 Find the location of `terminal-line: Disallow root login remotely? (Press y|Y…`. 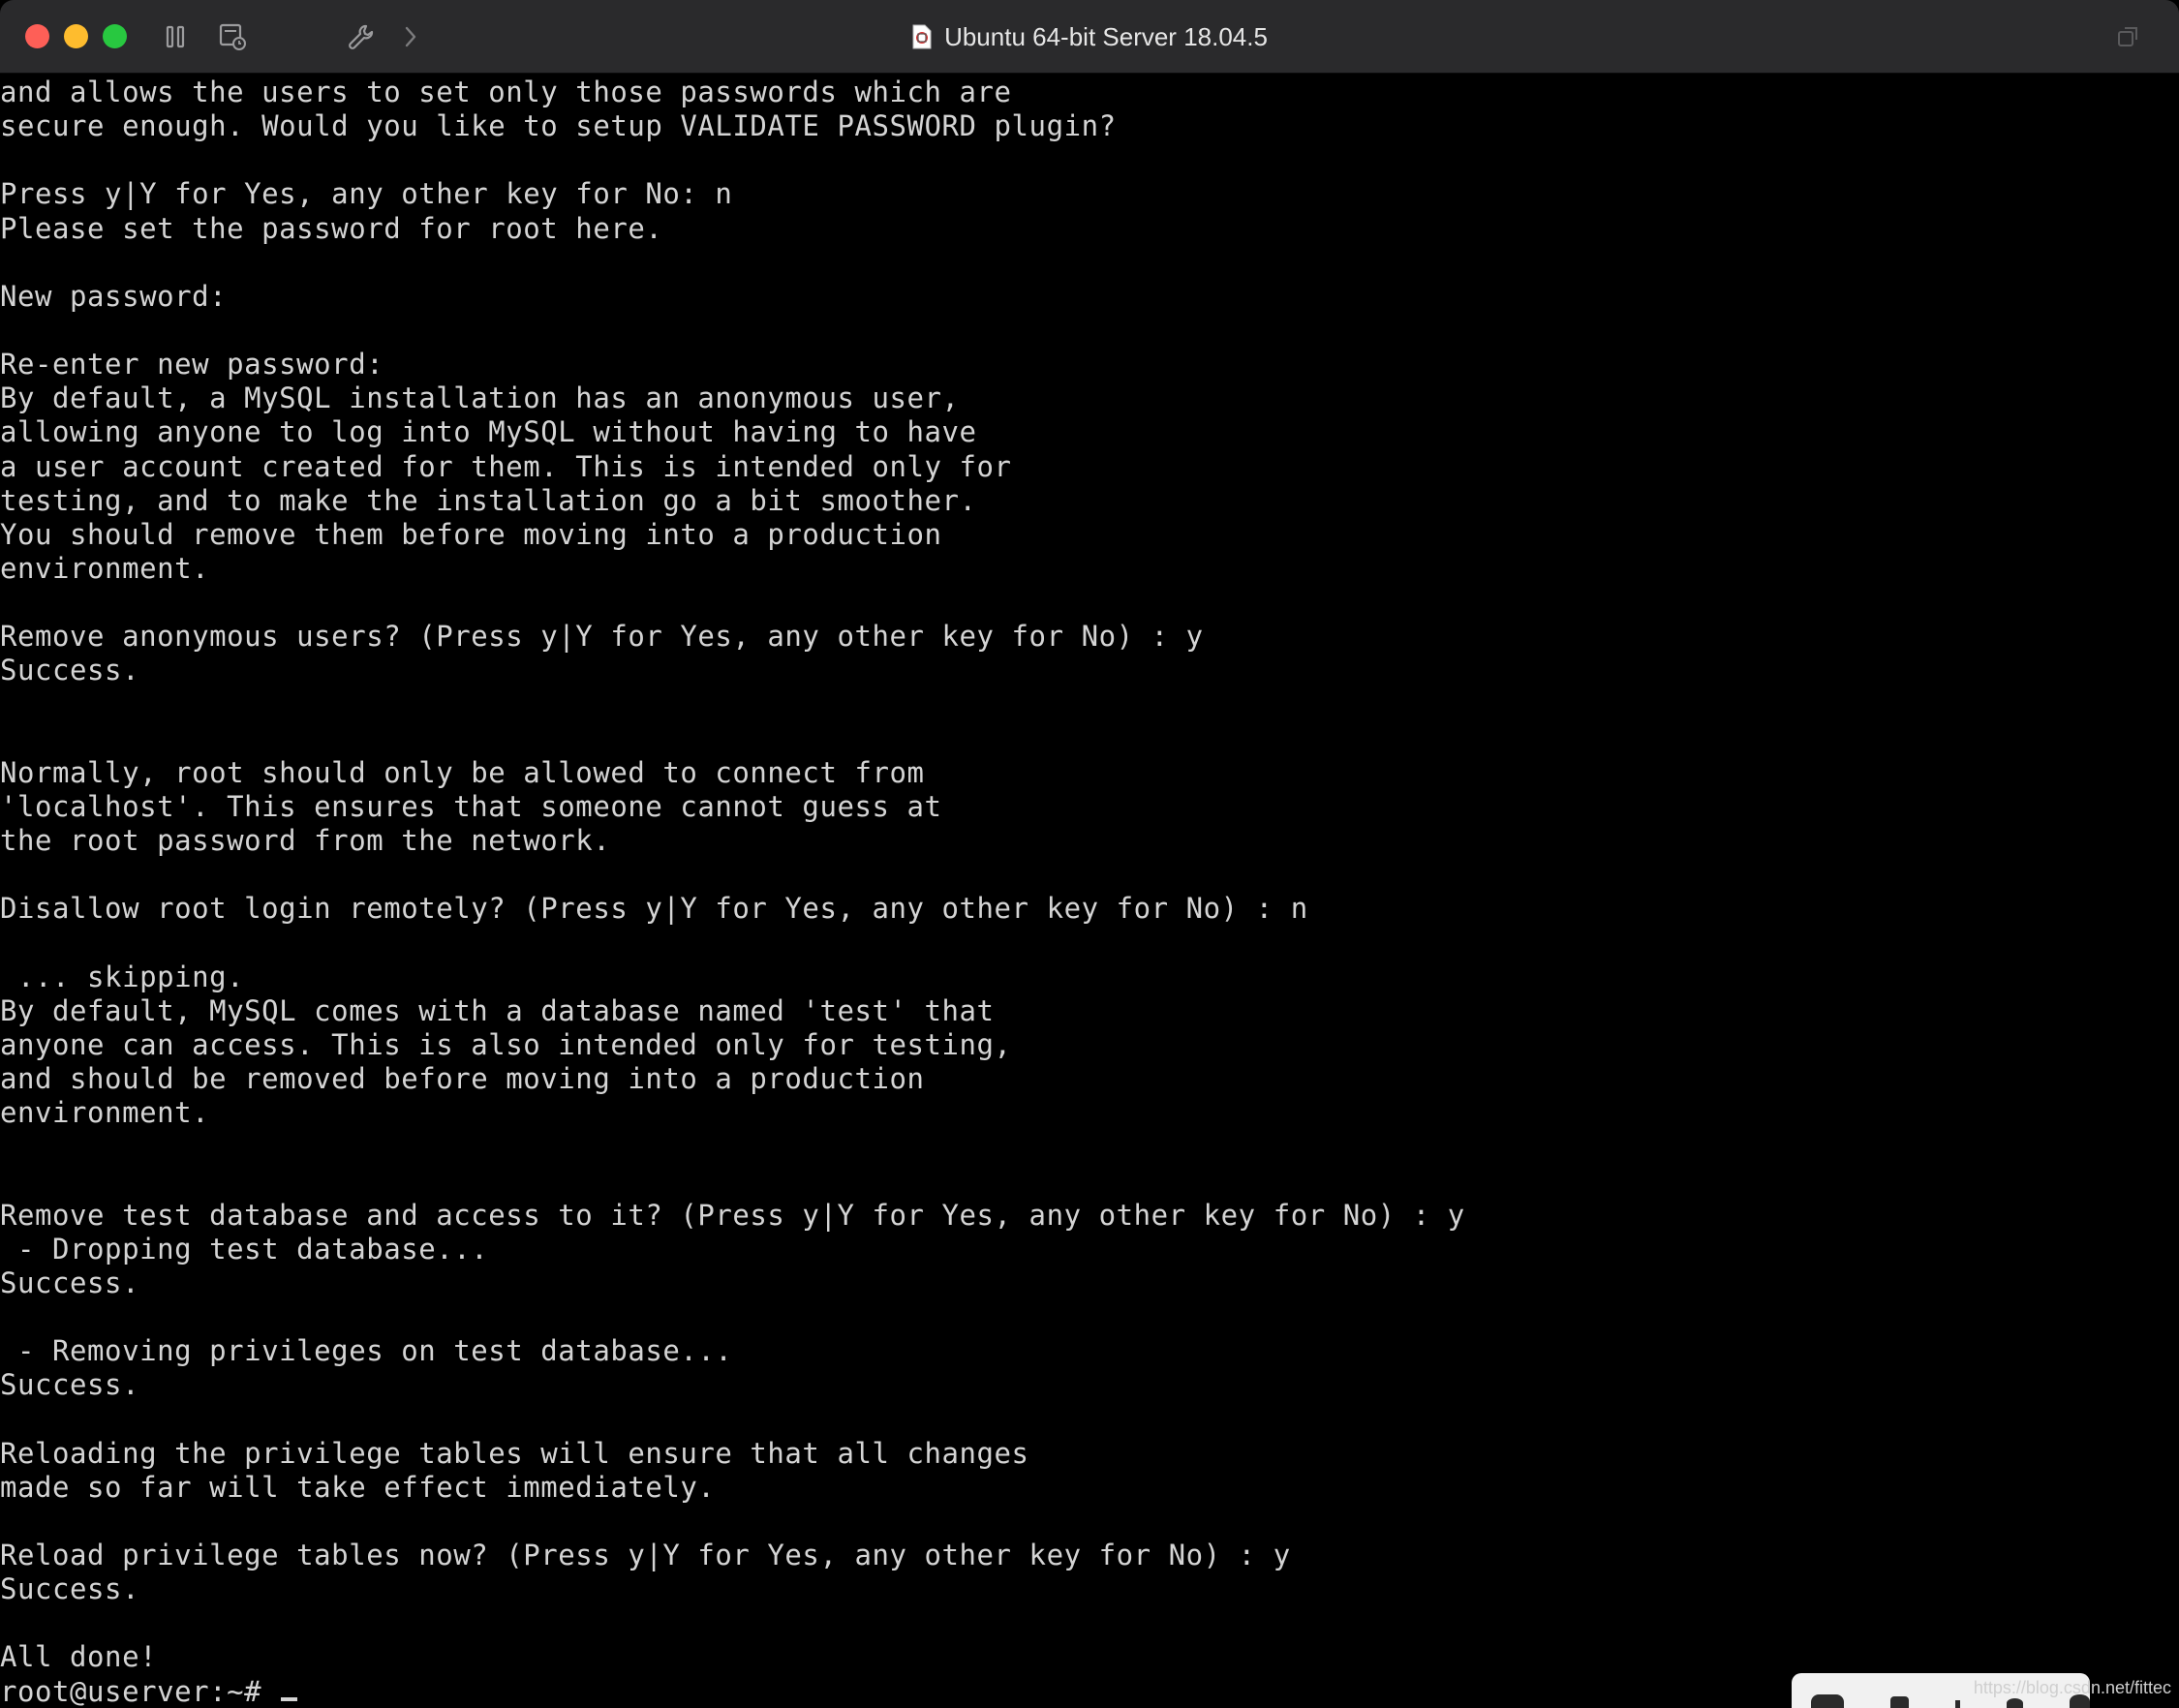

terminal-line: Disallow root login remotely? (Press y|Y… is located at coordinates (654, 909).